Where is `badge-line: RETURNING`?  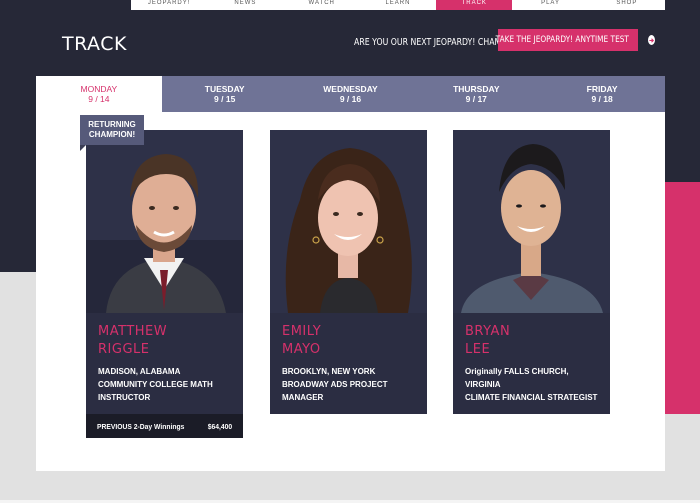 badge-line: RETURNING is located at coordinates (112, 124).